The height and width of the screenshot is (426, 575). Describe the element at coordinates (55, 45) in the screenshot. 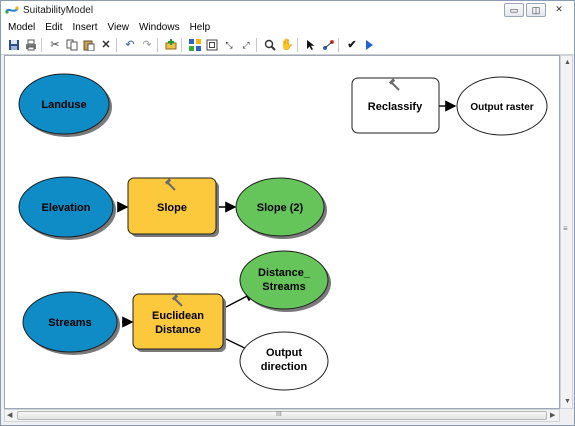

I see `cut-icon: ✂` at that location.